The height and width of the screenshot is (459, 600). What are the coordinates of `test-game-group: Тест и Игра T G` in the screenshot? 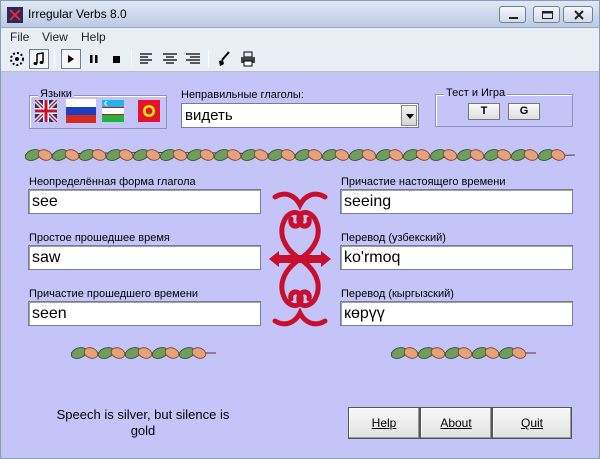 It's located at (504, 107).